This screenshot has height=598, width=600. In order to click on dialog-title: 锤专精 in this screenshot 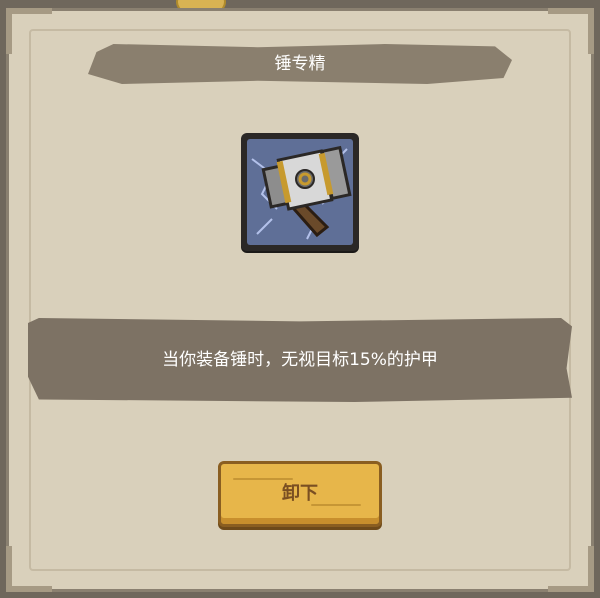, I will do `click(300, 64)`.